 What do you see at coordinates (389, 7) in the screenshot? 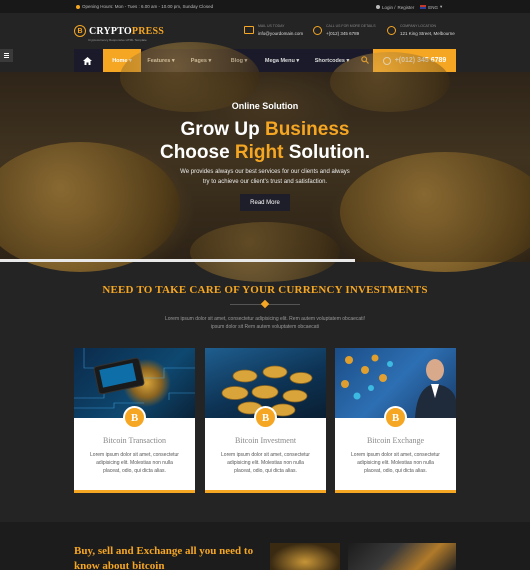
I see `login-link: Login /` at bounding box center [389, 7].